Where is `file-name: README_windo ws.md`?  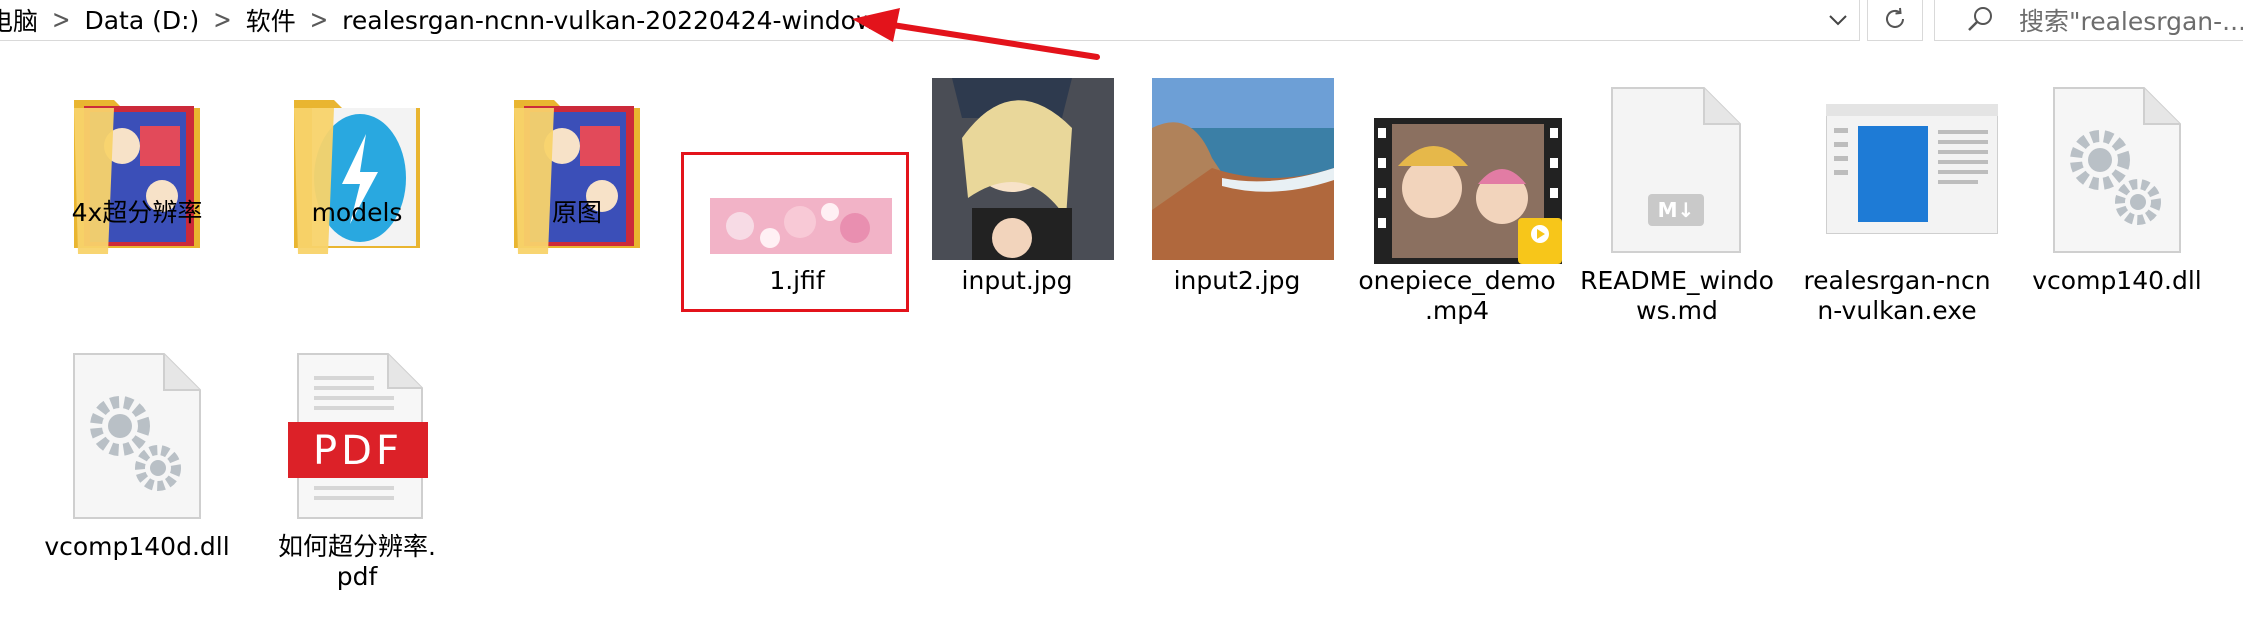
file-name: README_windo ws.md is located at coordinates (1677, 296).